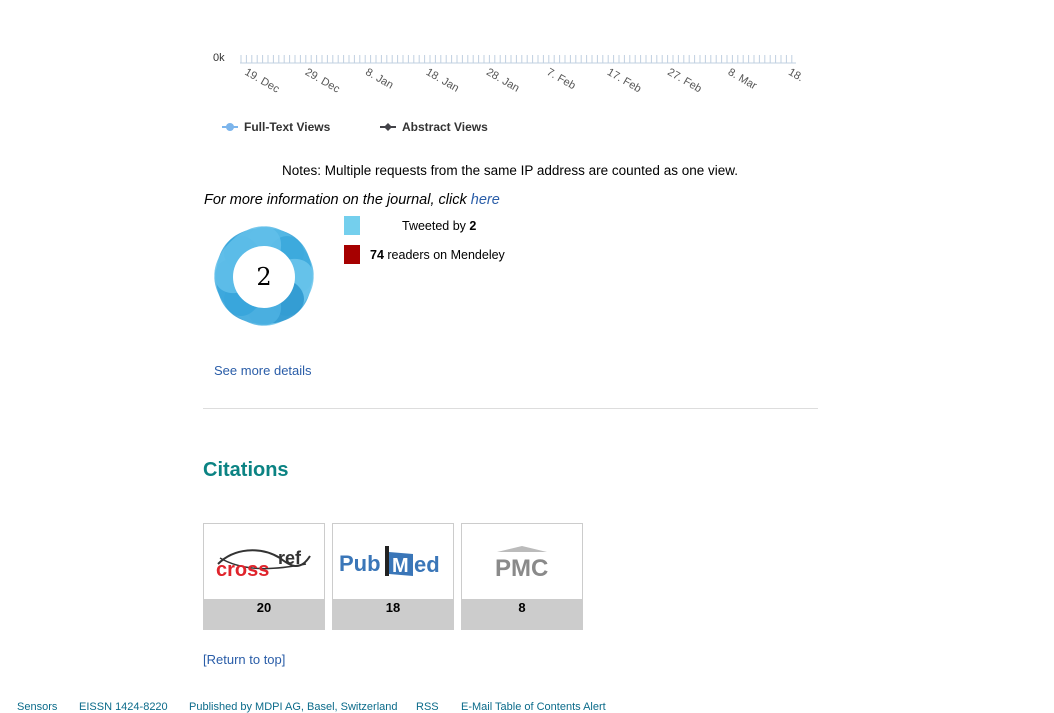 The width and height of the screenshot is (1054, 713). What do you see at coordinates (263, 370) in the screenshot?
I see `see-more-details-link: See more details` at bounding box center [263, 370].